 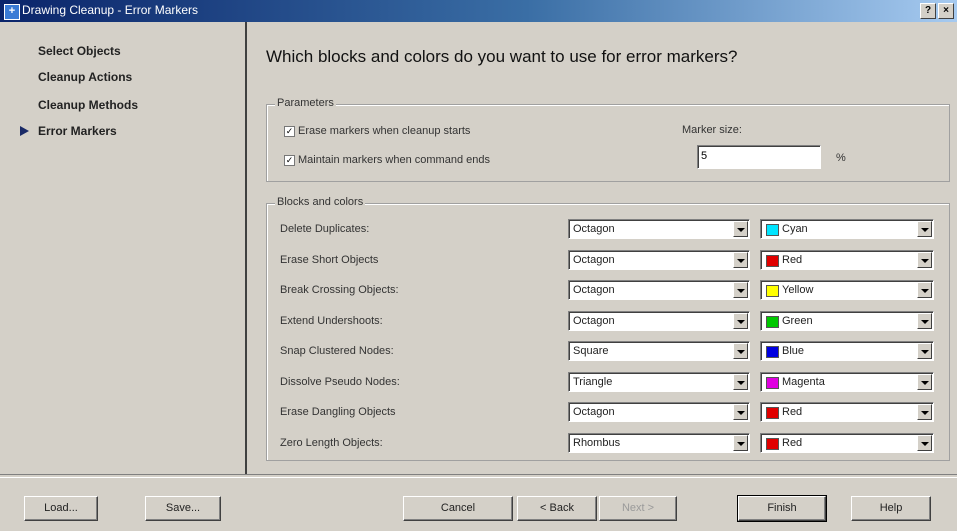 I want to click on block-select-value: Square, so click(x=591, y=351).